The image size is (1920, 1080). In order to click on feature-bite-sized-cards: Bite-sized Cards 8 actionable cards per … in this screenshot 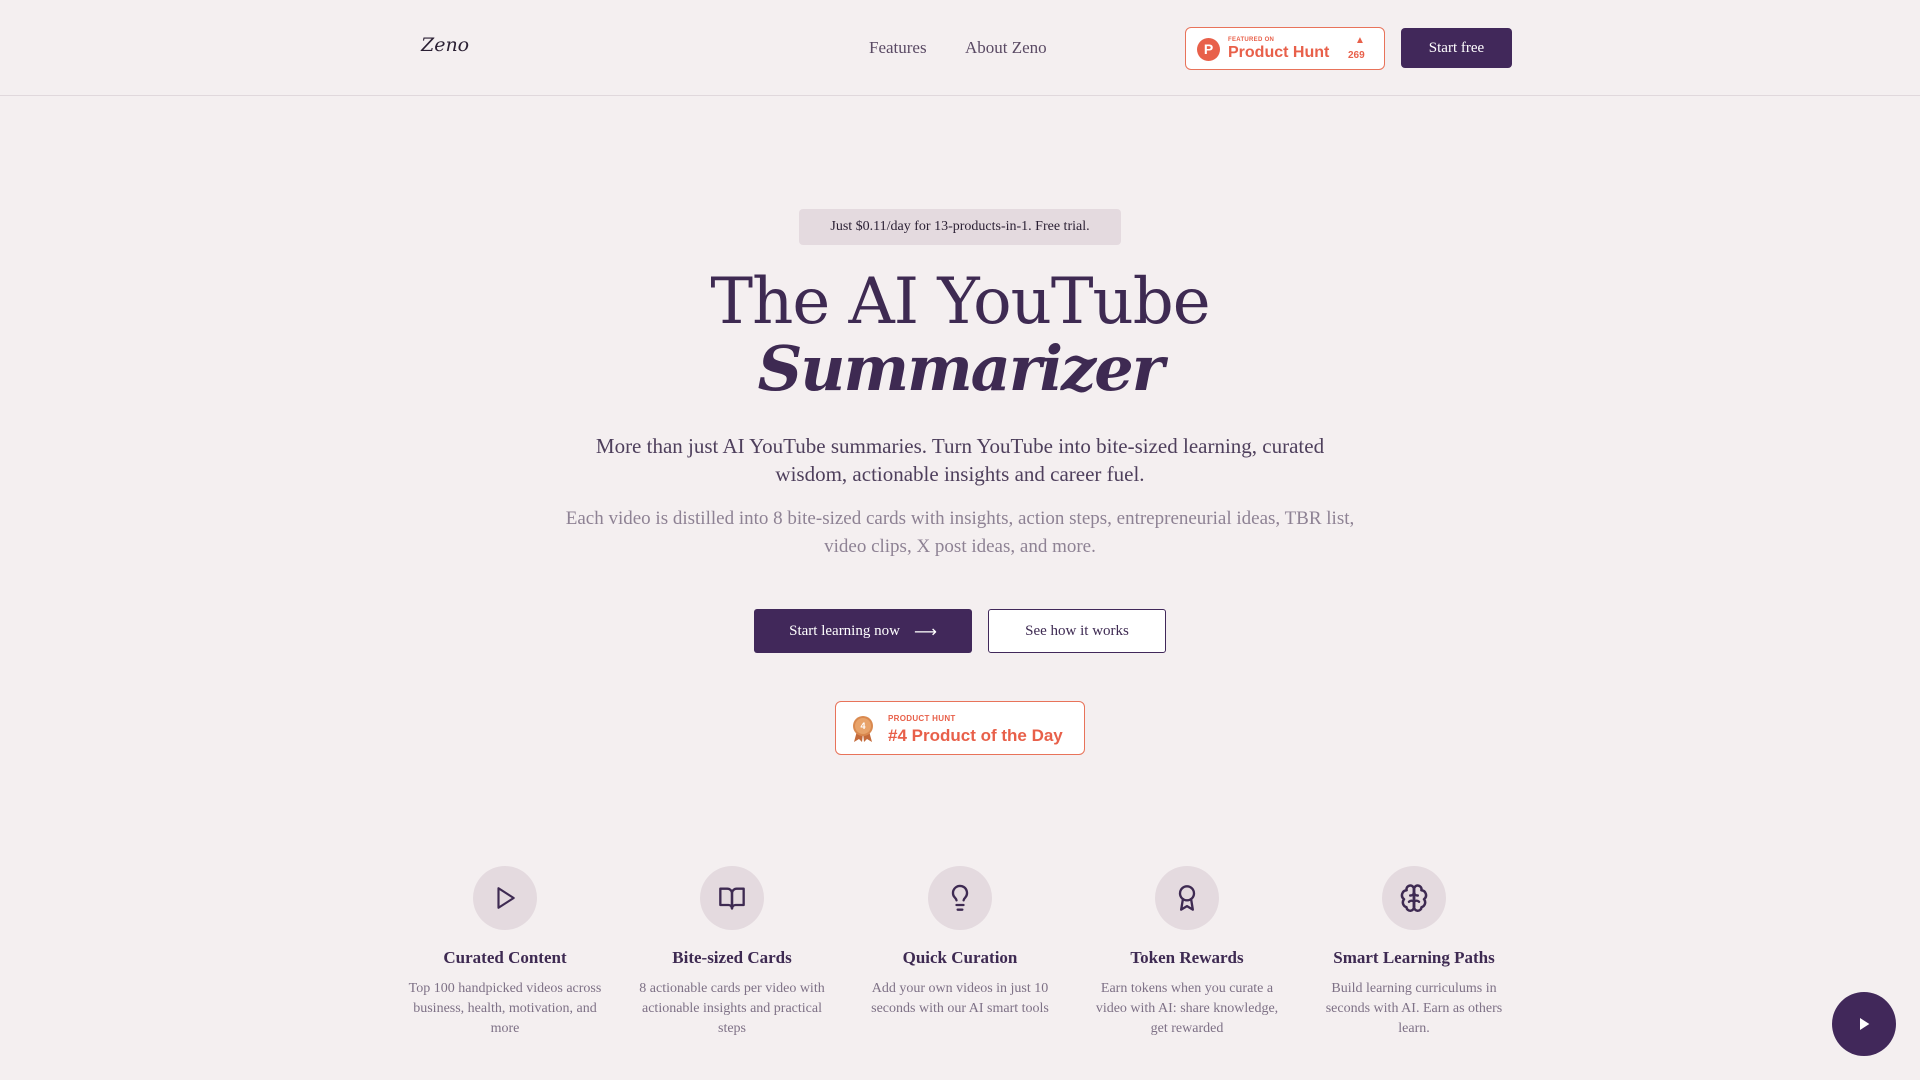, I will do `click(732, 952)`.